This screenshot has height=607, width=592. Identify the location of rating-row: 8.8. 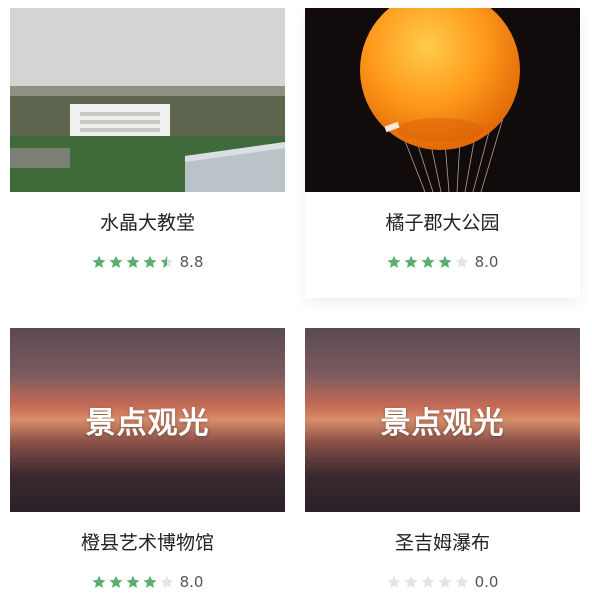
(147, 262).